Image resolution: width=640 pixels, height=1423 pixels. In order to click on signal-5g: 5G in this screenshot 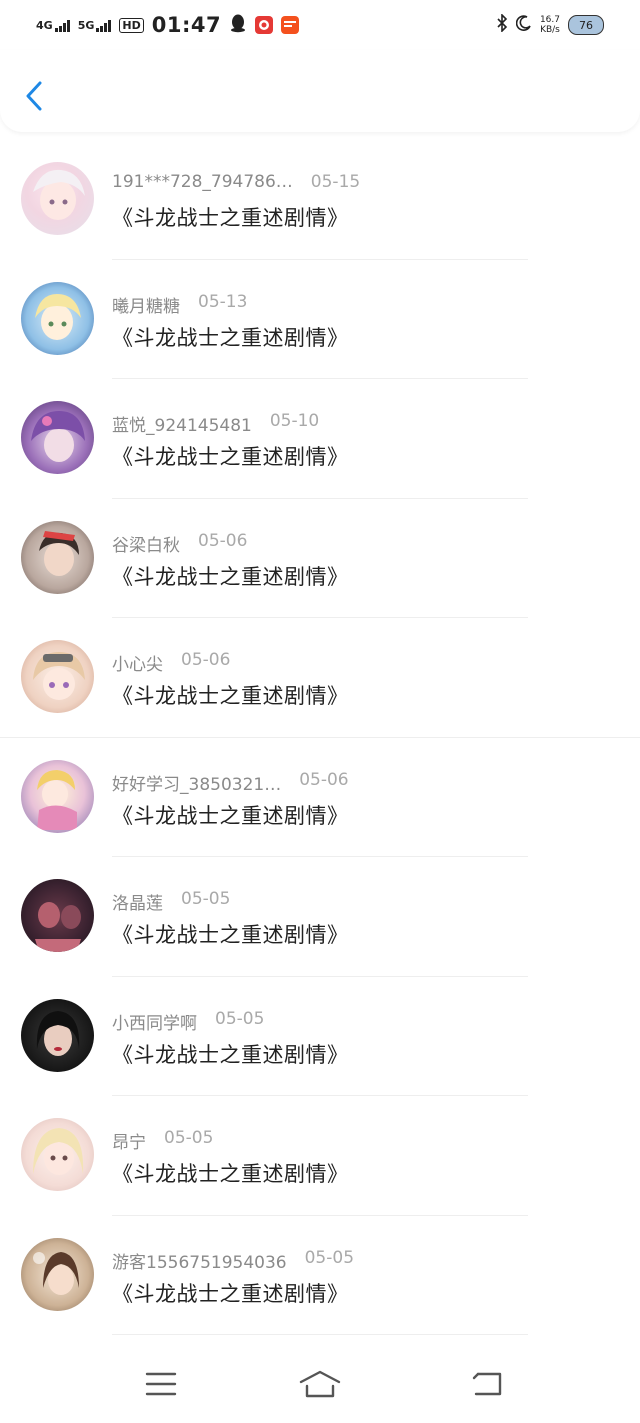, I will do `click(95, 25)`.